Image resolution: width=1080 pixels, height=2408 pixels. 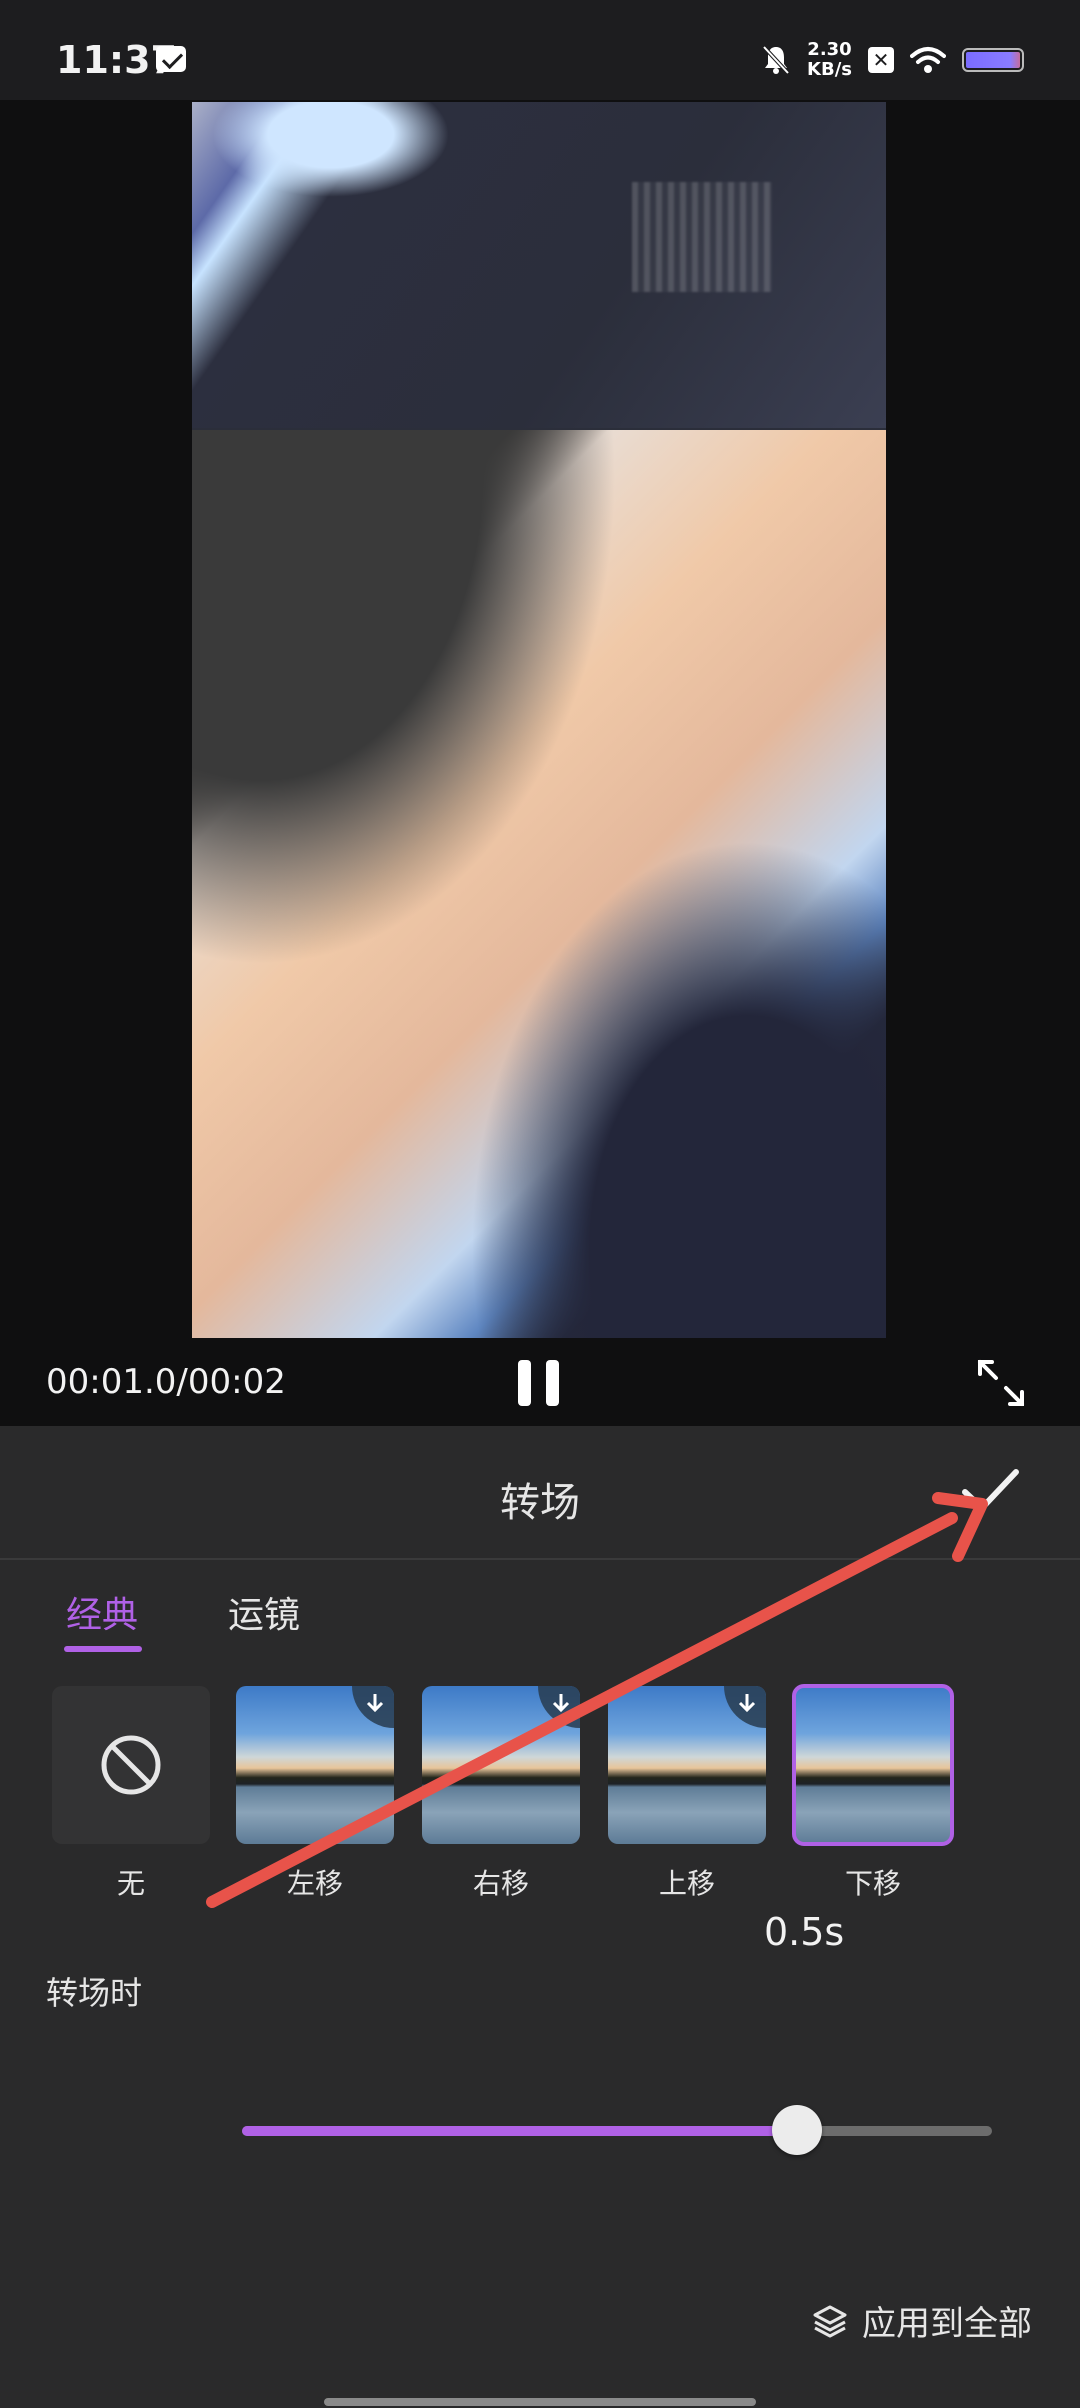 What do you see at coordinates (314, 1883) in the screenshot?
I see `transition-label-left: 左移` at bounding box center [314, 1883].